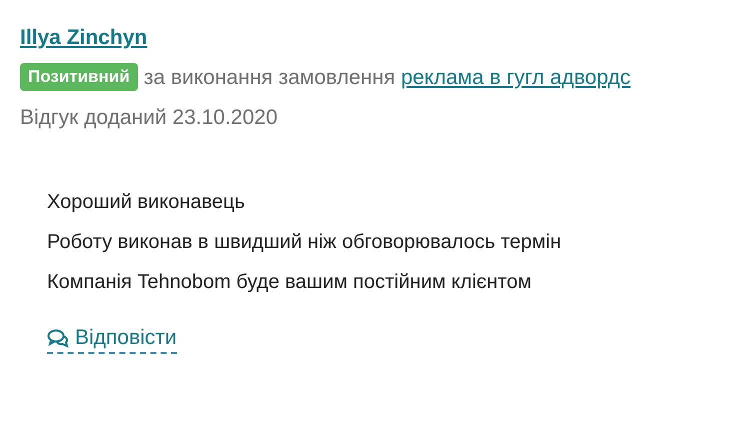 This screenshot has width=732, height=426. Describe the element at coordinates (304, 242) in the screenshot. I see `review-text-line: Роботу виконав в швидший ніж обговорювалось термін` at that location.